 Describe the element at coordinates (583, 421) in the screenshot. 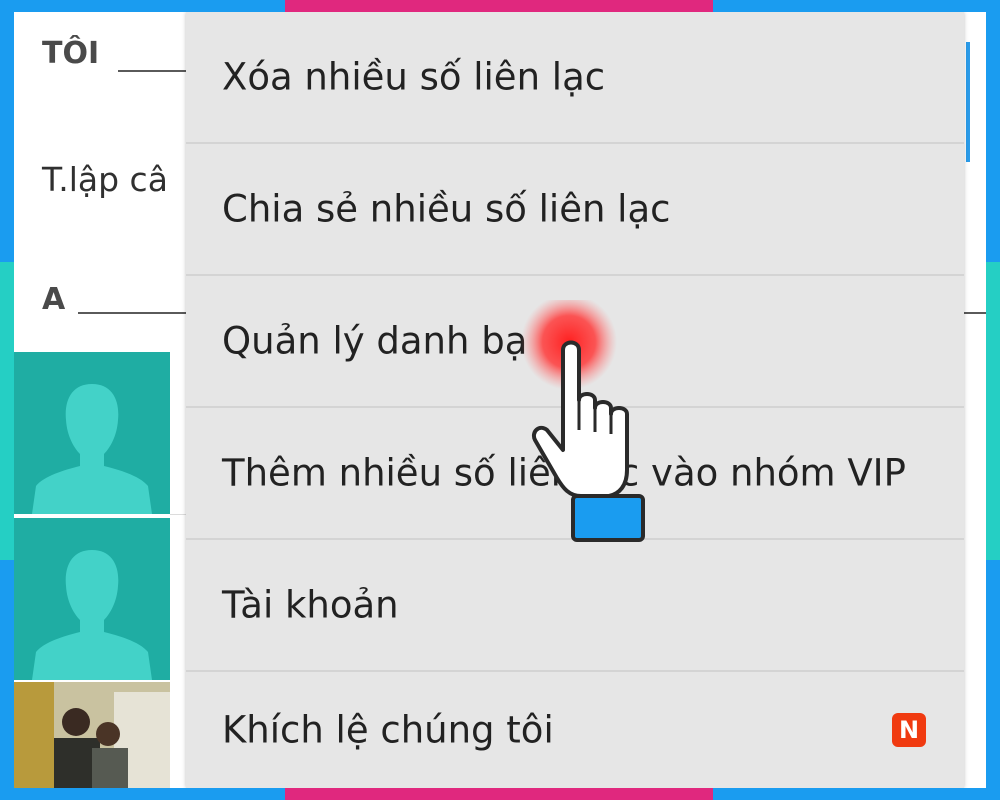

I see `pointing-hand-icon` at that location.